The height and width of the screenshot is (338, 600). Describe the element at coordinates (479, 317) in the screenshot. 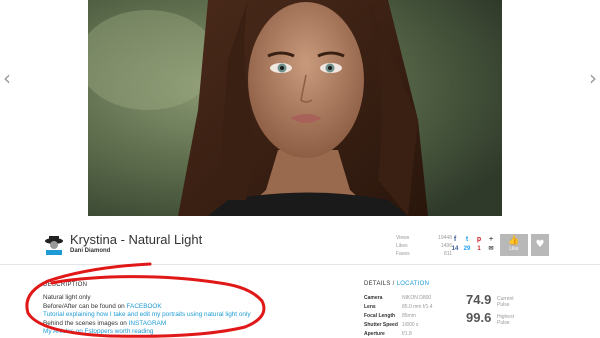

I see `highest-pulse-value: 99.6` at that location.